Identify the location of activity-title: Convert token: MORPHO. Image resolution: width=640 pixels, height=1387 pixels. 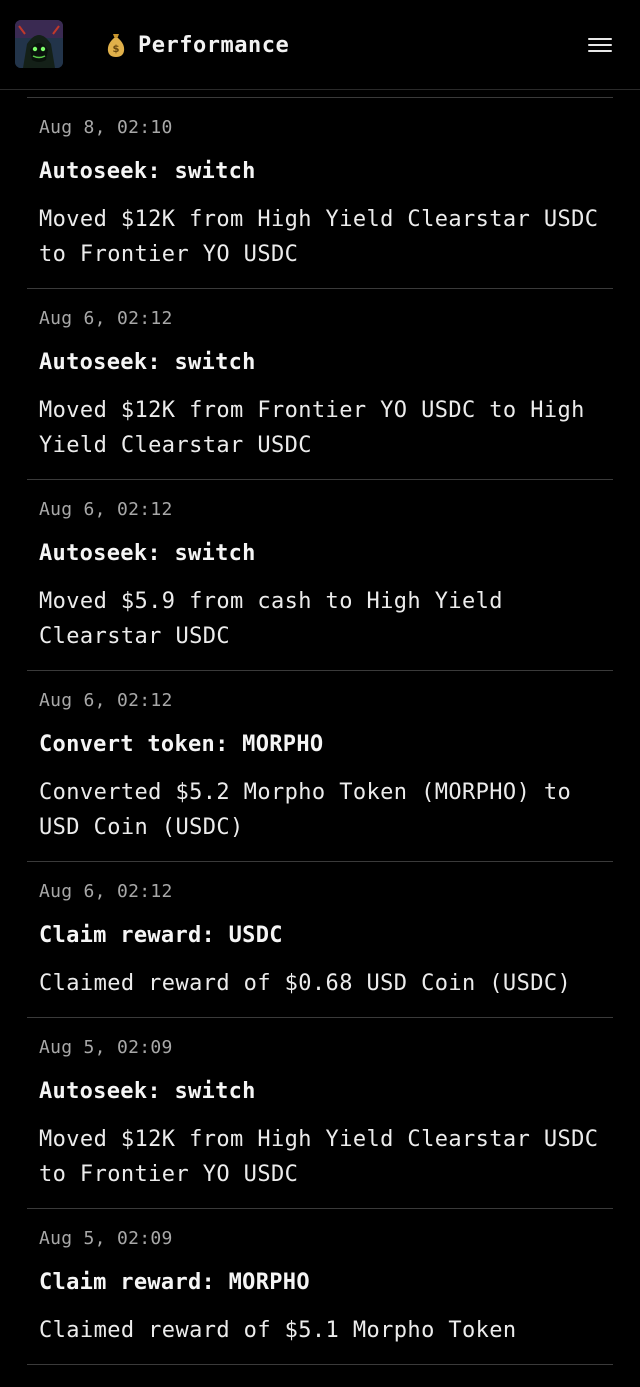
(181, 744).